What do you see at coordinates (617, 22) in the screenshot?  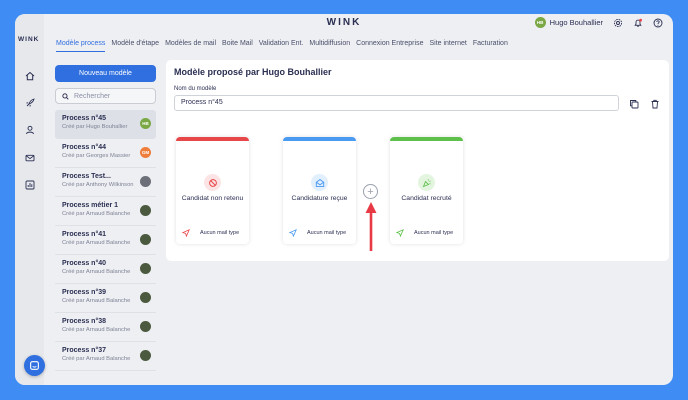 I see `gear-icon` at bounding box center [617, 22].